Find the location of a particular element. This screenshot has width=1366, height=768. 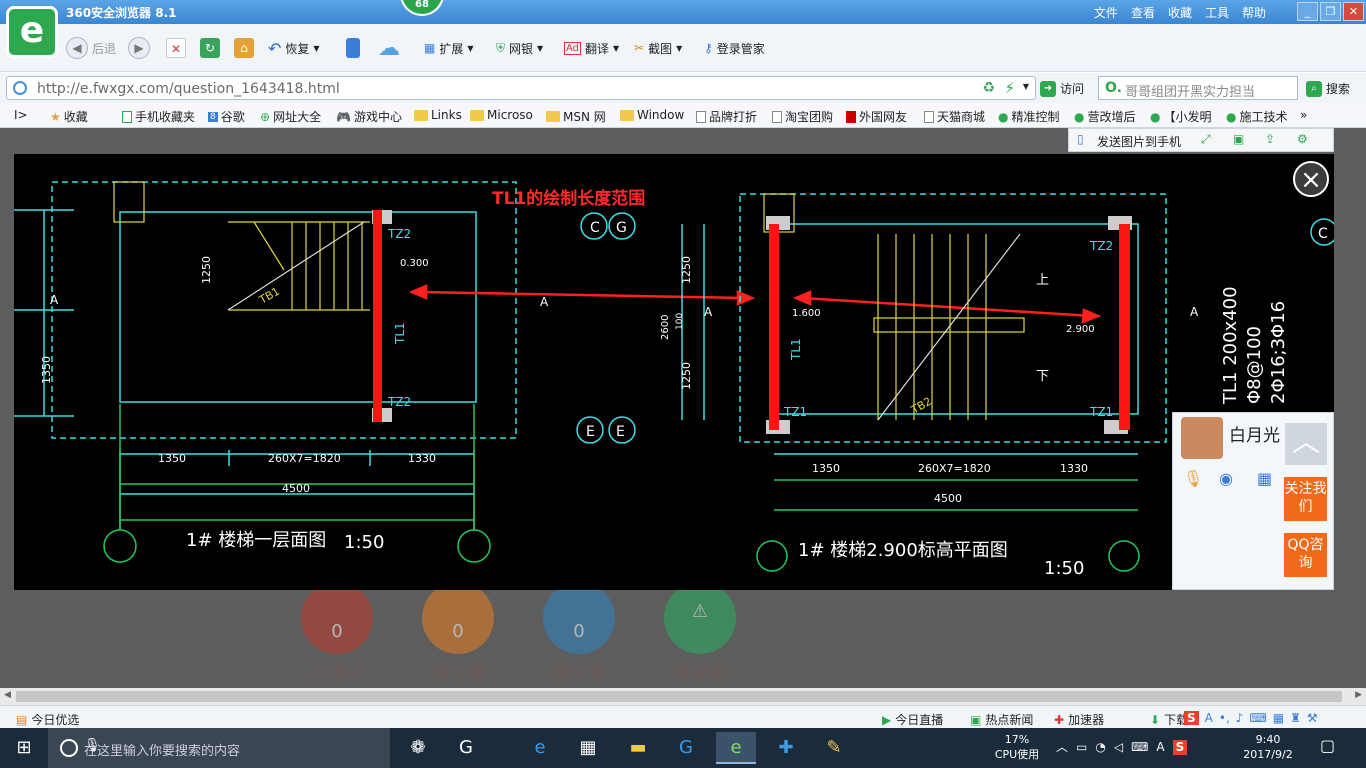

notes-icon: ✎ is located at coordinates (834, 748).